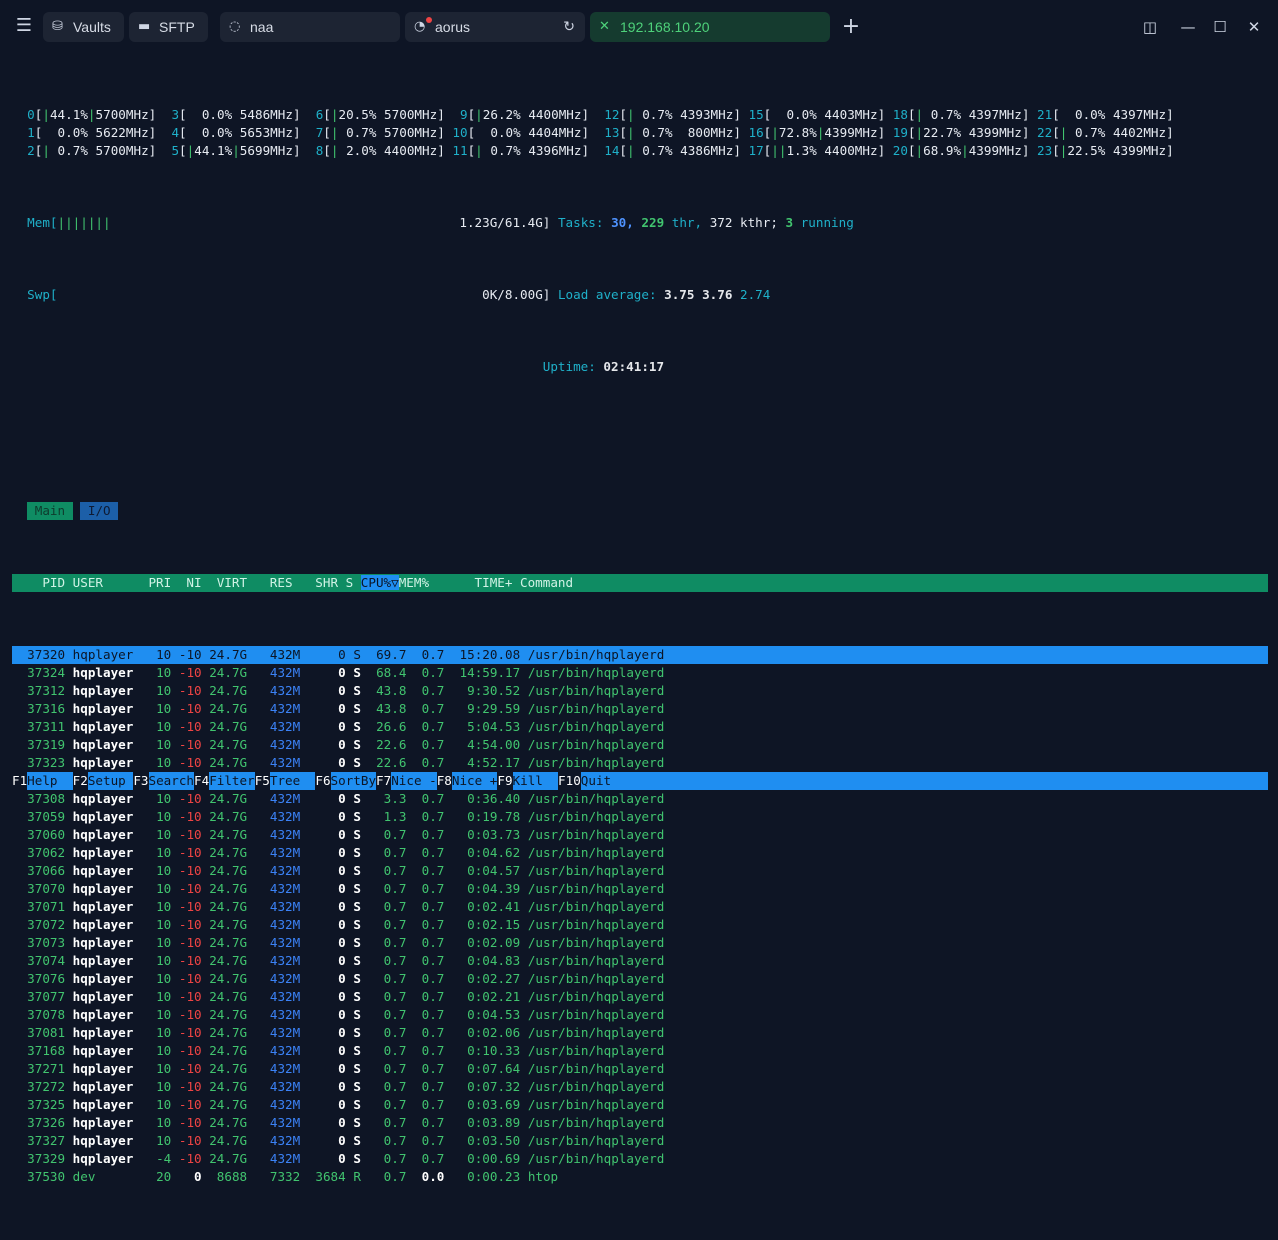 This screenshot has width=1278, height=1240. I want to click on pid-cell: 37271, so click(39, 1068).